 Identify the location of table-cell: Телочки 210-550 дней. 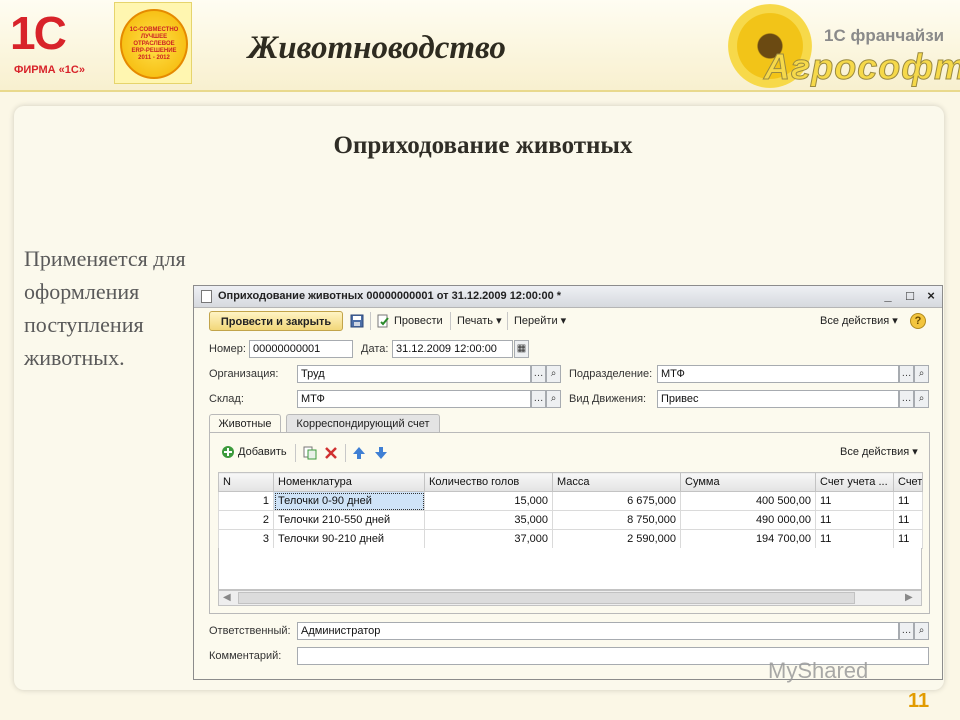
(349, 520).